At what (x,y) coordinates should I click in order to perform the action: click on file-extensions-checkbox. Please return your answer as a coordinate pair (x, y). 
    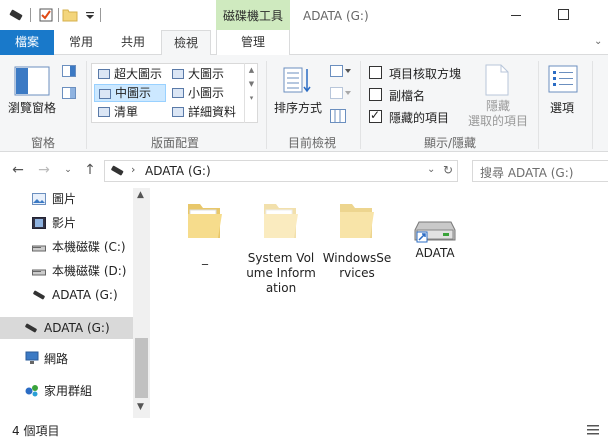
    Looking at the image, I should click on (375, 94).